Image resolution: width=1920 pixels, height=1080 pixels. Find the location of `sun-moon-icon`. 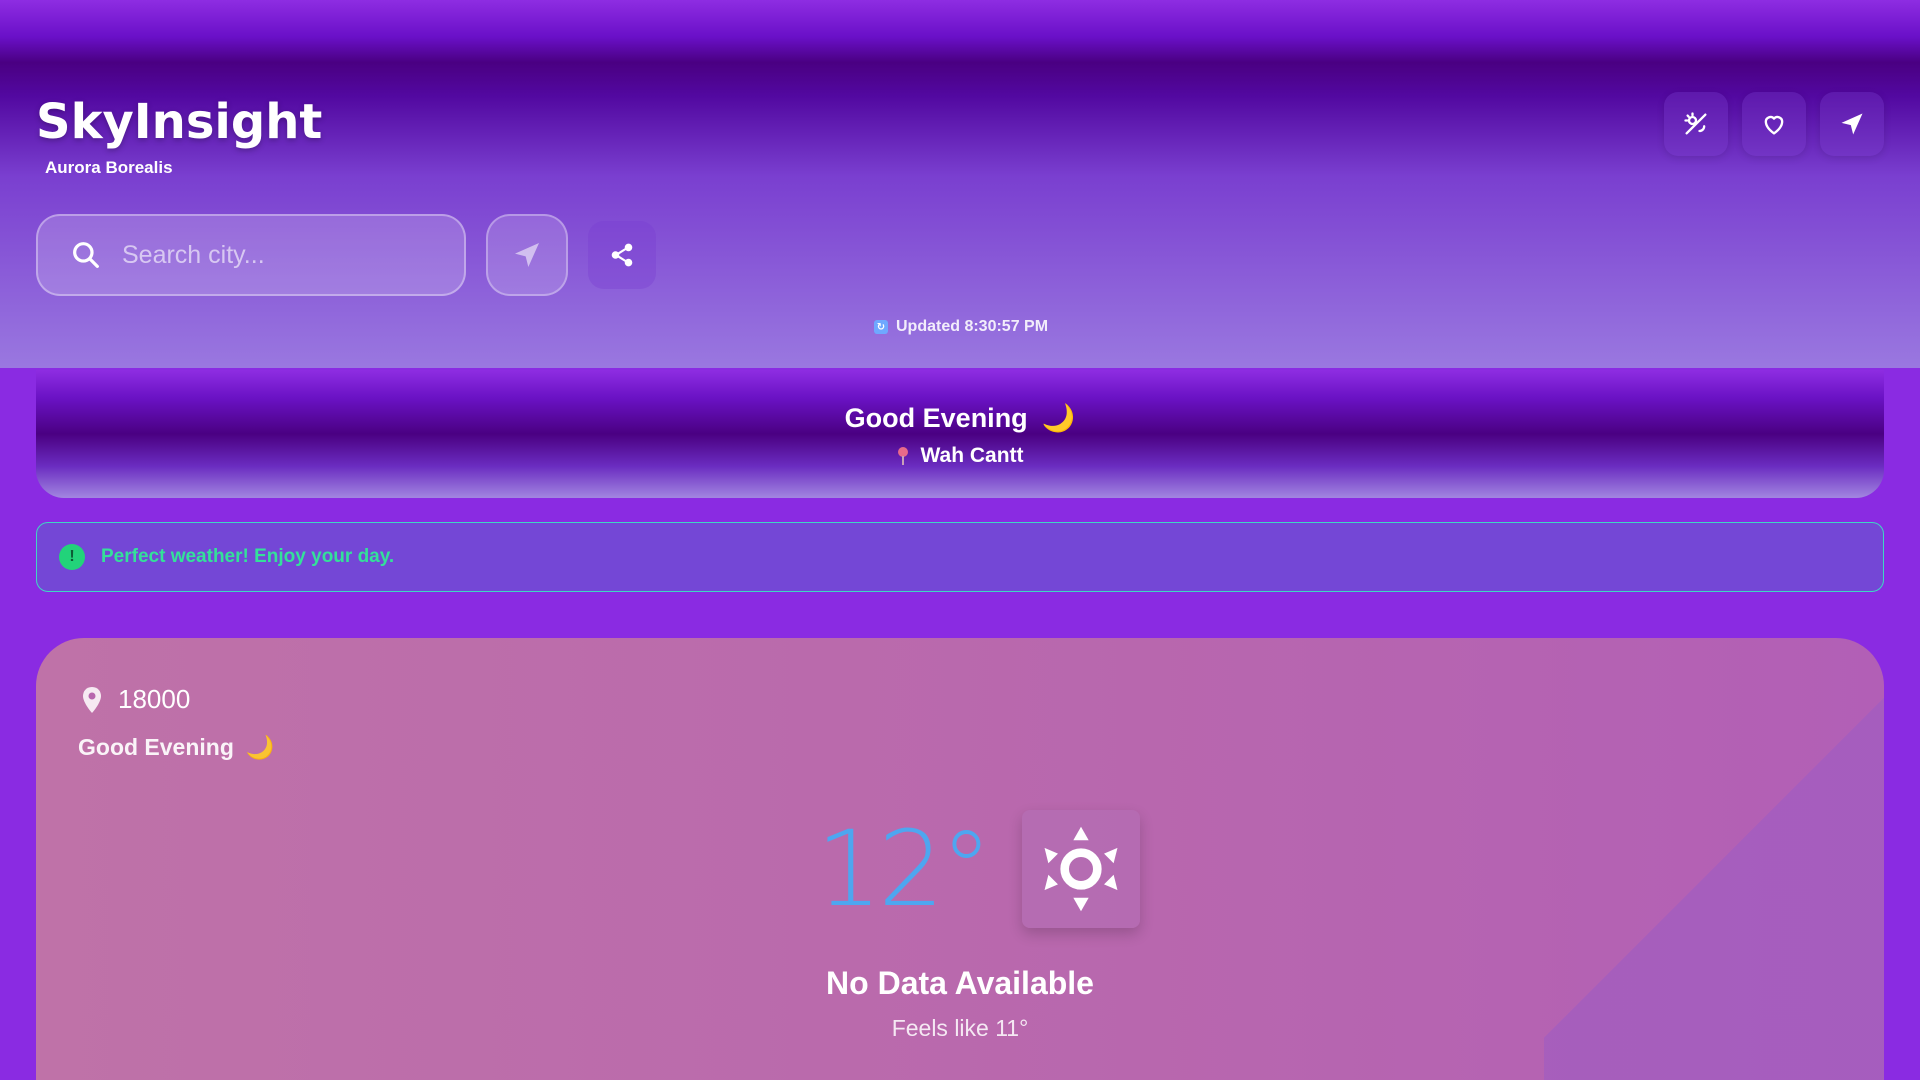

sun-moon-icon is located at coordinates (1695, 123).